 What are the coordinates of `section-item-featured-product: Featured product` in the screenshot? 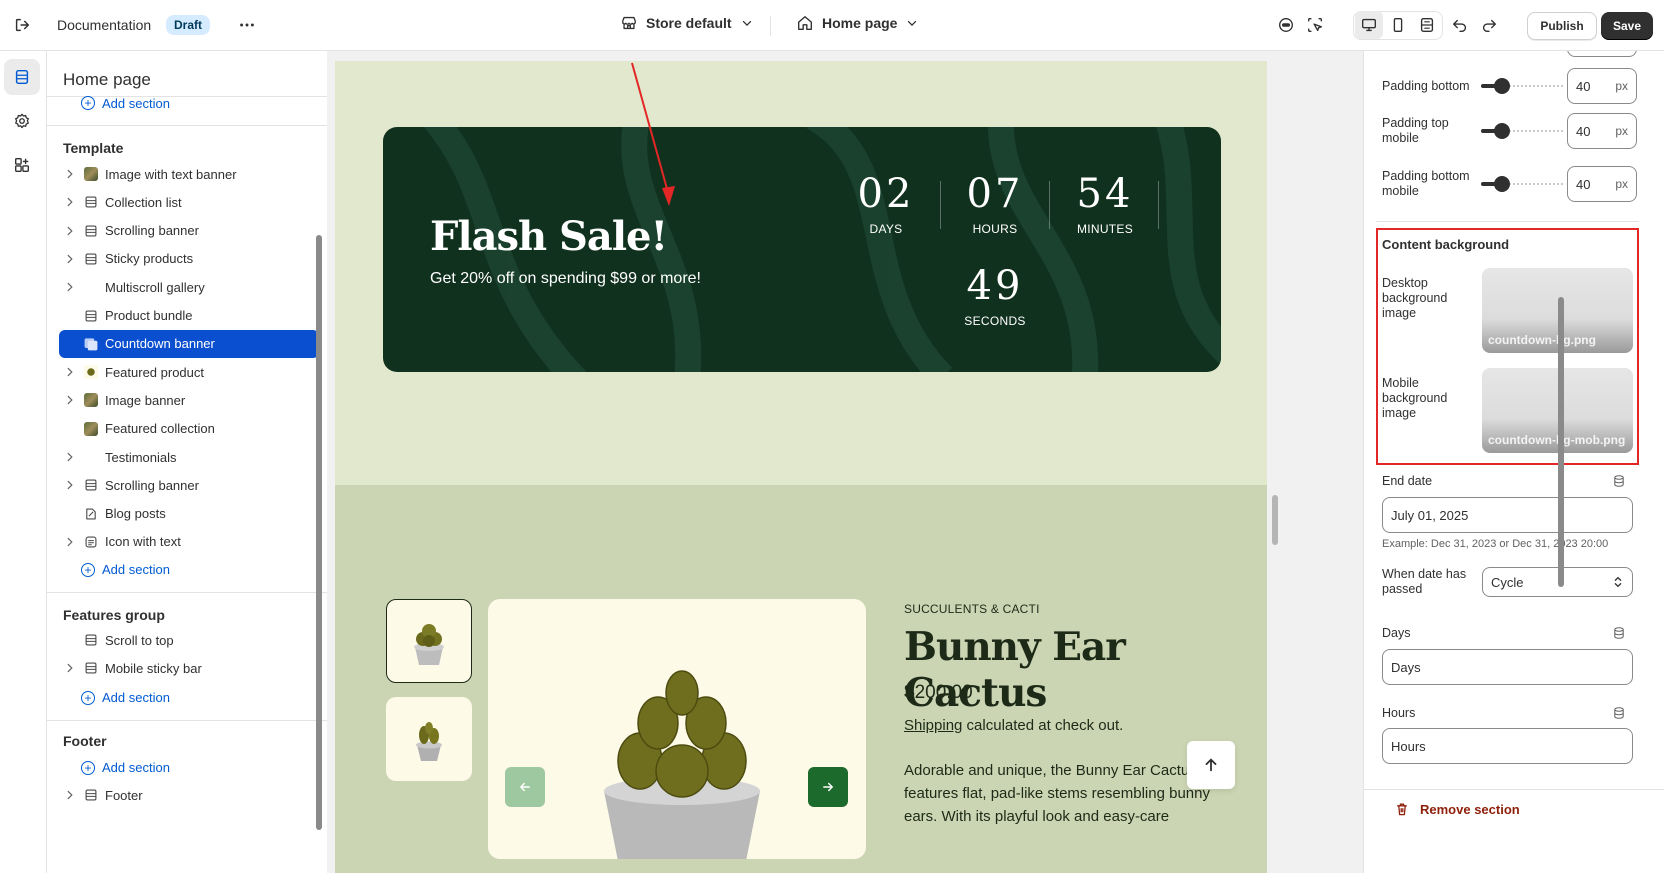 It's located at (189, 372).